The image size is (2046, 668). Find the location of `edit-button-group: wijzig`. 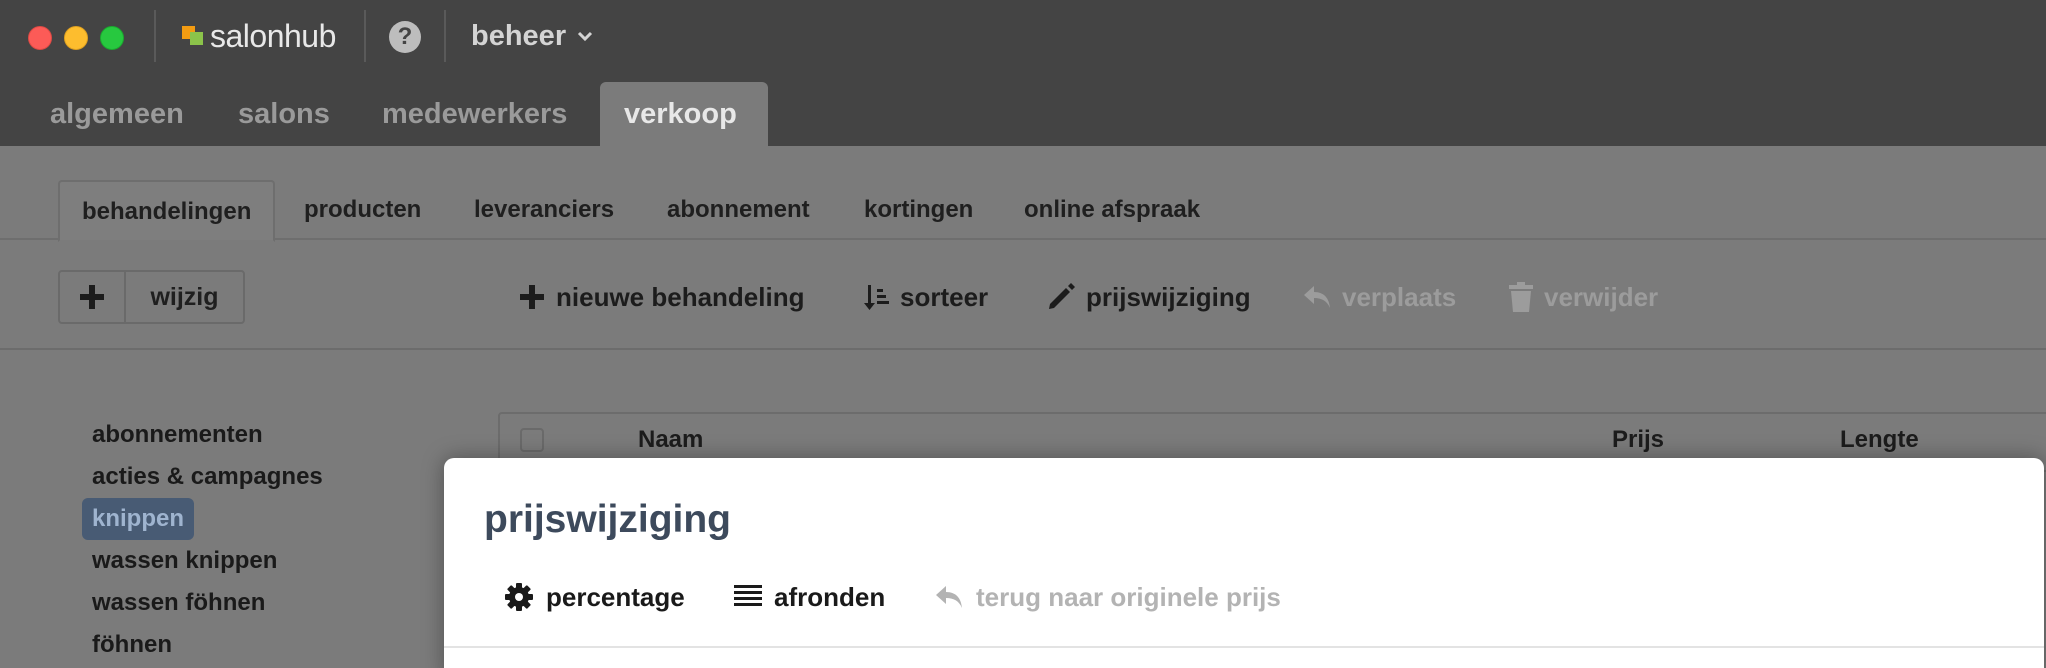

edit-button-group: wijzig is located at coordinates (151, 297).